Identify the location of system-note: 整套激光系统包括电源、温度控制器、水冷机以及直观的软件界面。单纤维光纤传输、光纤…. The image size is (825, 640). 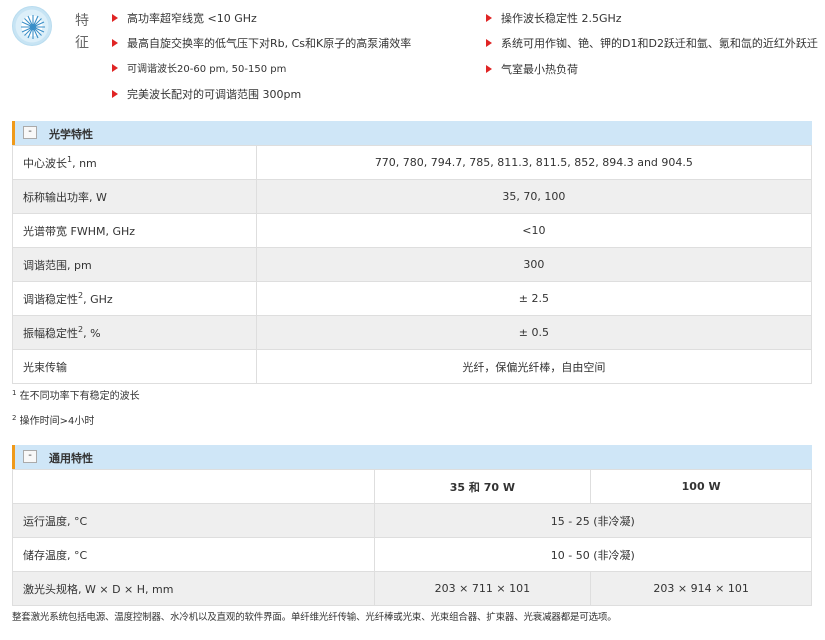
(314, 617).